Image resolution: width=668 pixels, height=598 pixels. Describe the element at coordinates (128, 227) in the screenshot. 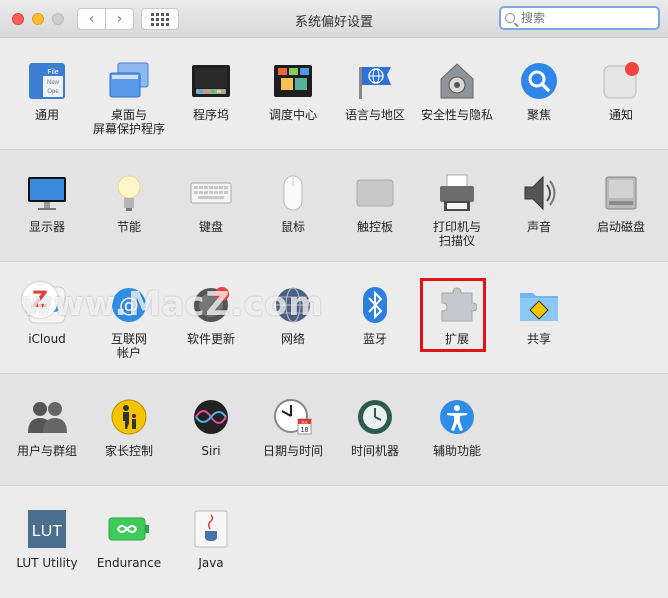

I see `pane-label: 节能` at that location.